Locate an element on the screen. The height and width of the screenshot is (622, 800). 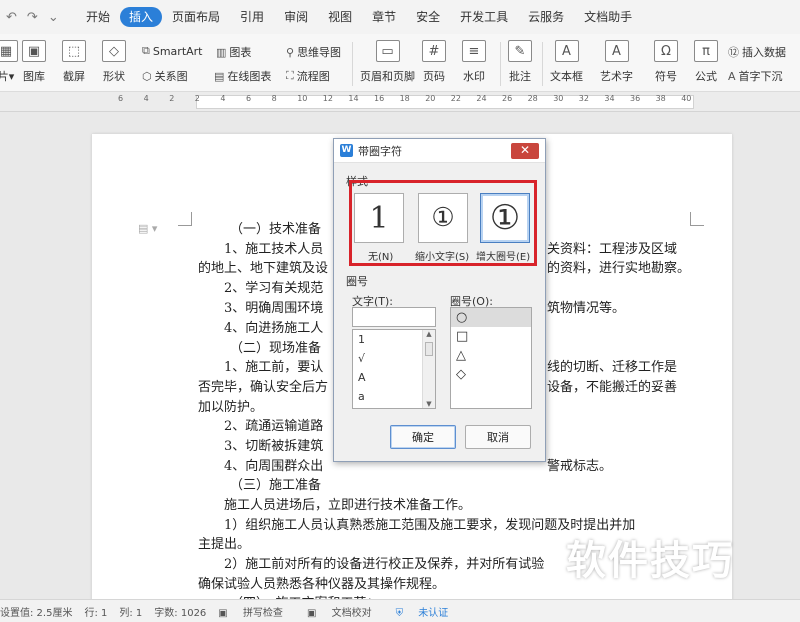
enclosure-option: ◇ is located at coordinates (491, 374).